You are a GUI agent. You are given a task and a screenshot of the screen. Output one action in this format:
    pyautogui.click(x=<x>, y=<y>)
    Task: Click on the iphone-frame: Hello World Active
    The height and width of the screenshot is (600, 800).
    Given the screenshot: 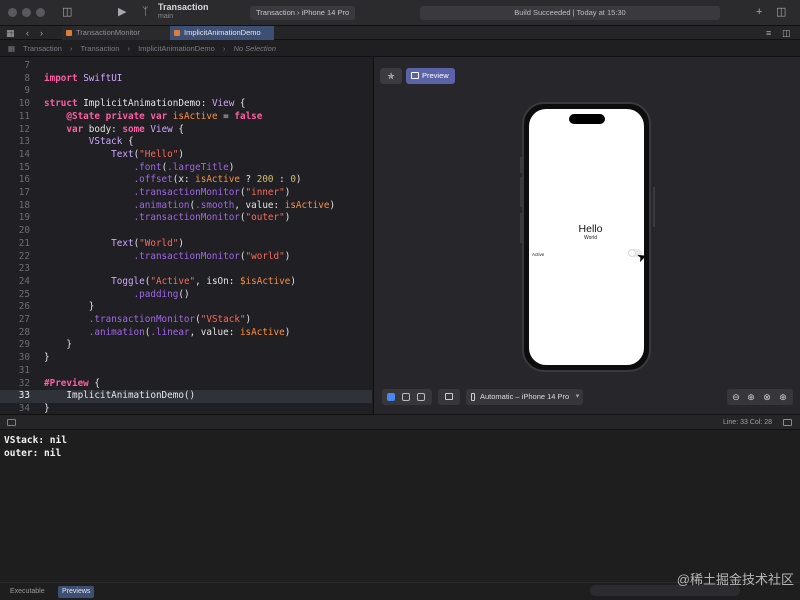 What is the action you would take?
    pyautogui.click(x=586, y=237)
    